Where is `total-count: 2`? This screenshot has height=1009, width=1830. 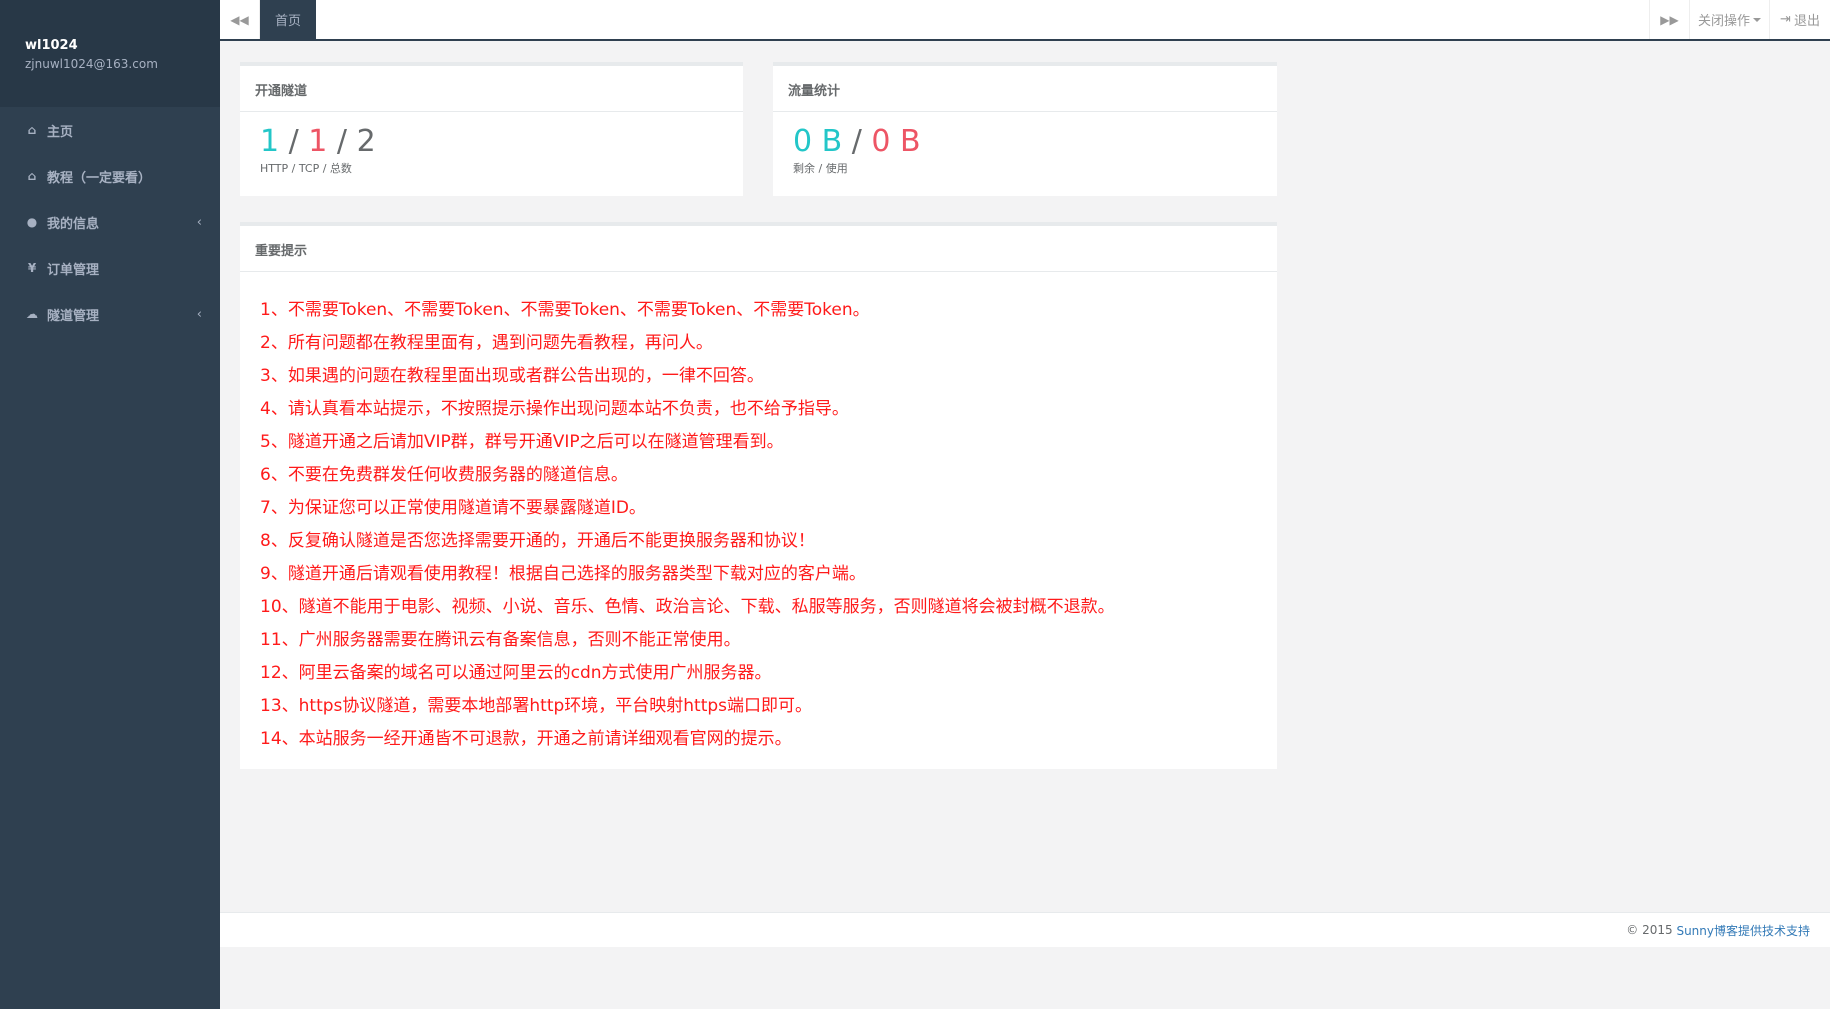 total-count: 2 is located at coordinates (366, 141).